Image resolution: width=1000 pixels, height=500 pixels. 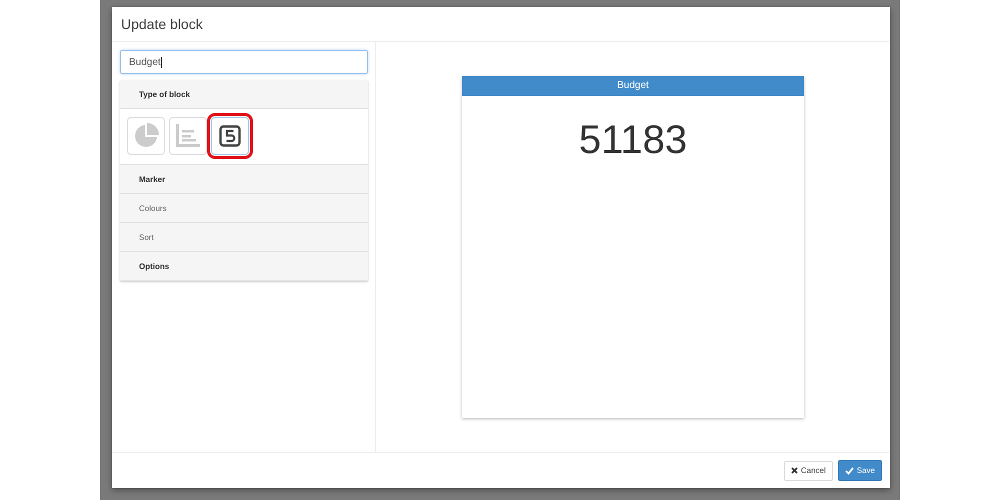 What do you see at coordinates (794, 470) in the screenshot?
I see `close-icon` at bounding box center [794, 470].